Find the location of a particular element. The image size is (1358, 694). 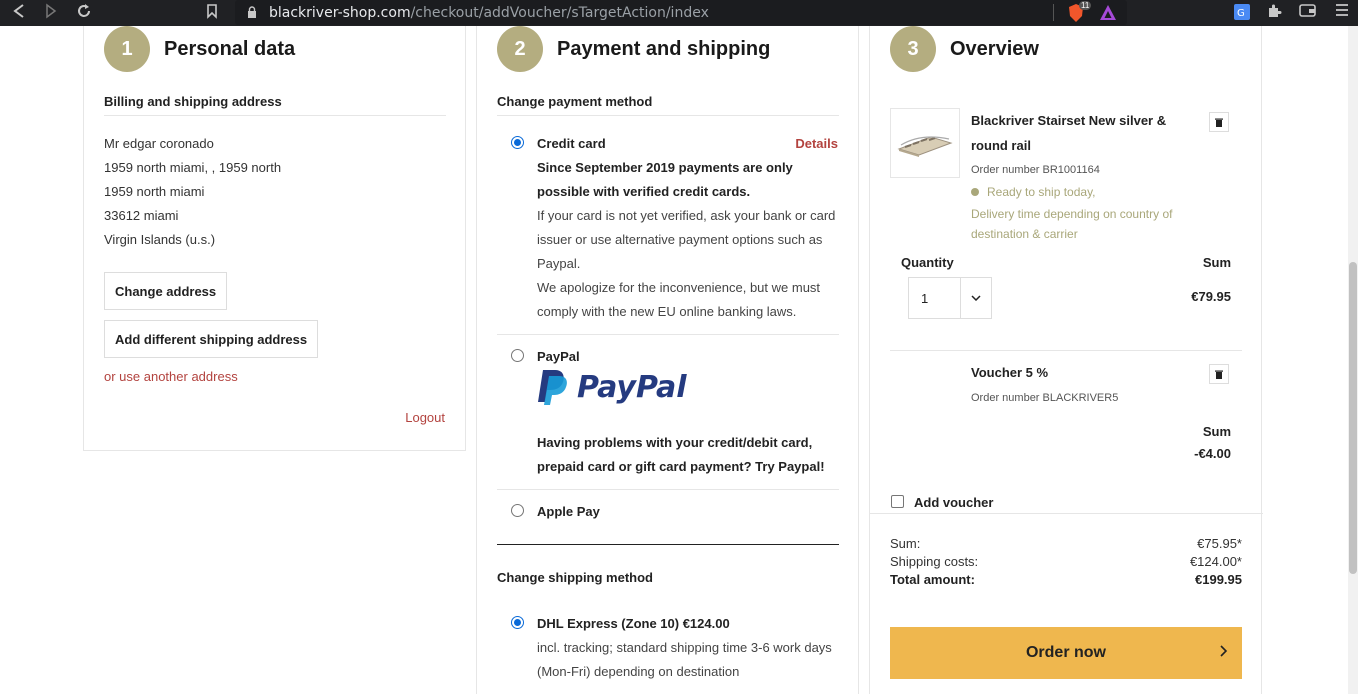

billing-heading: Billing and shipping address is located at coordinates (275, 105).